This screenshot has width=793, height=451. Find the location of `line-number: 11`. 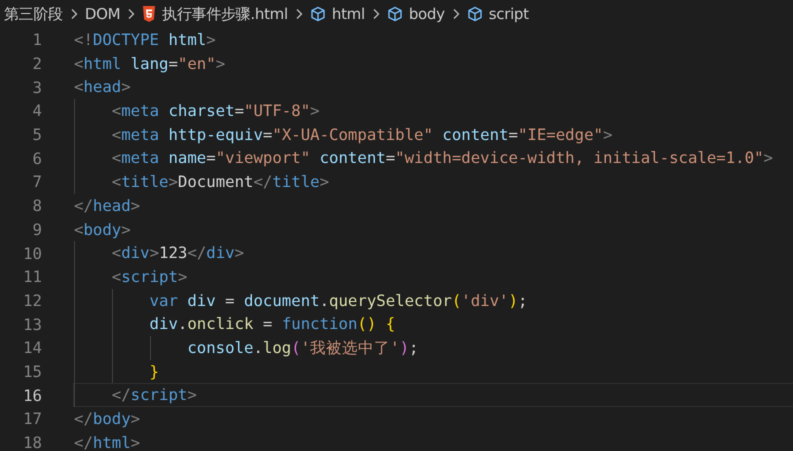

line-number: 11 is located at coordinates (32, 276).